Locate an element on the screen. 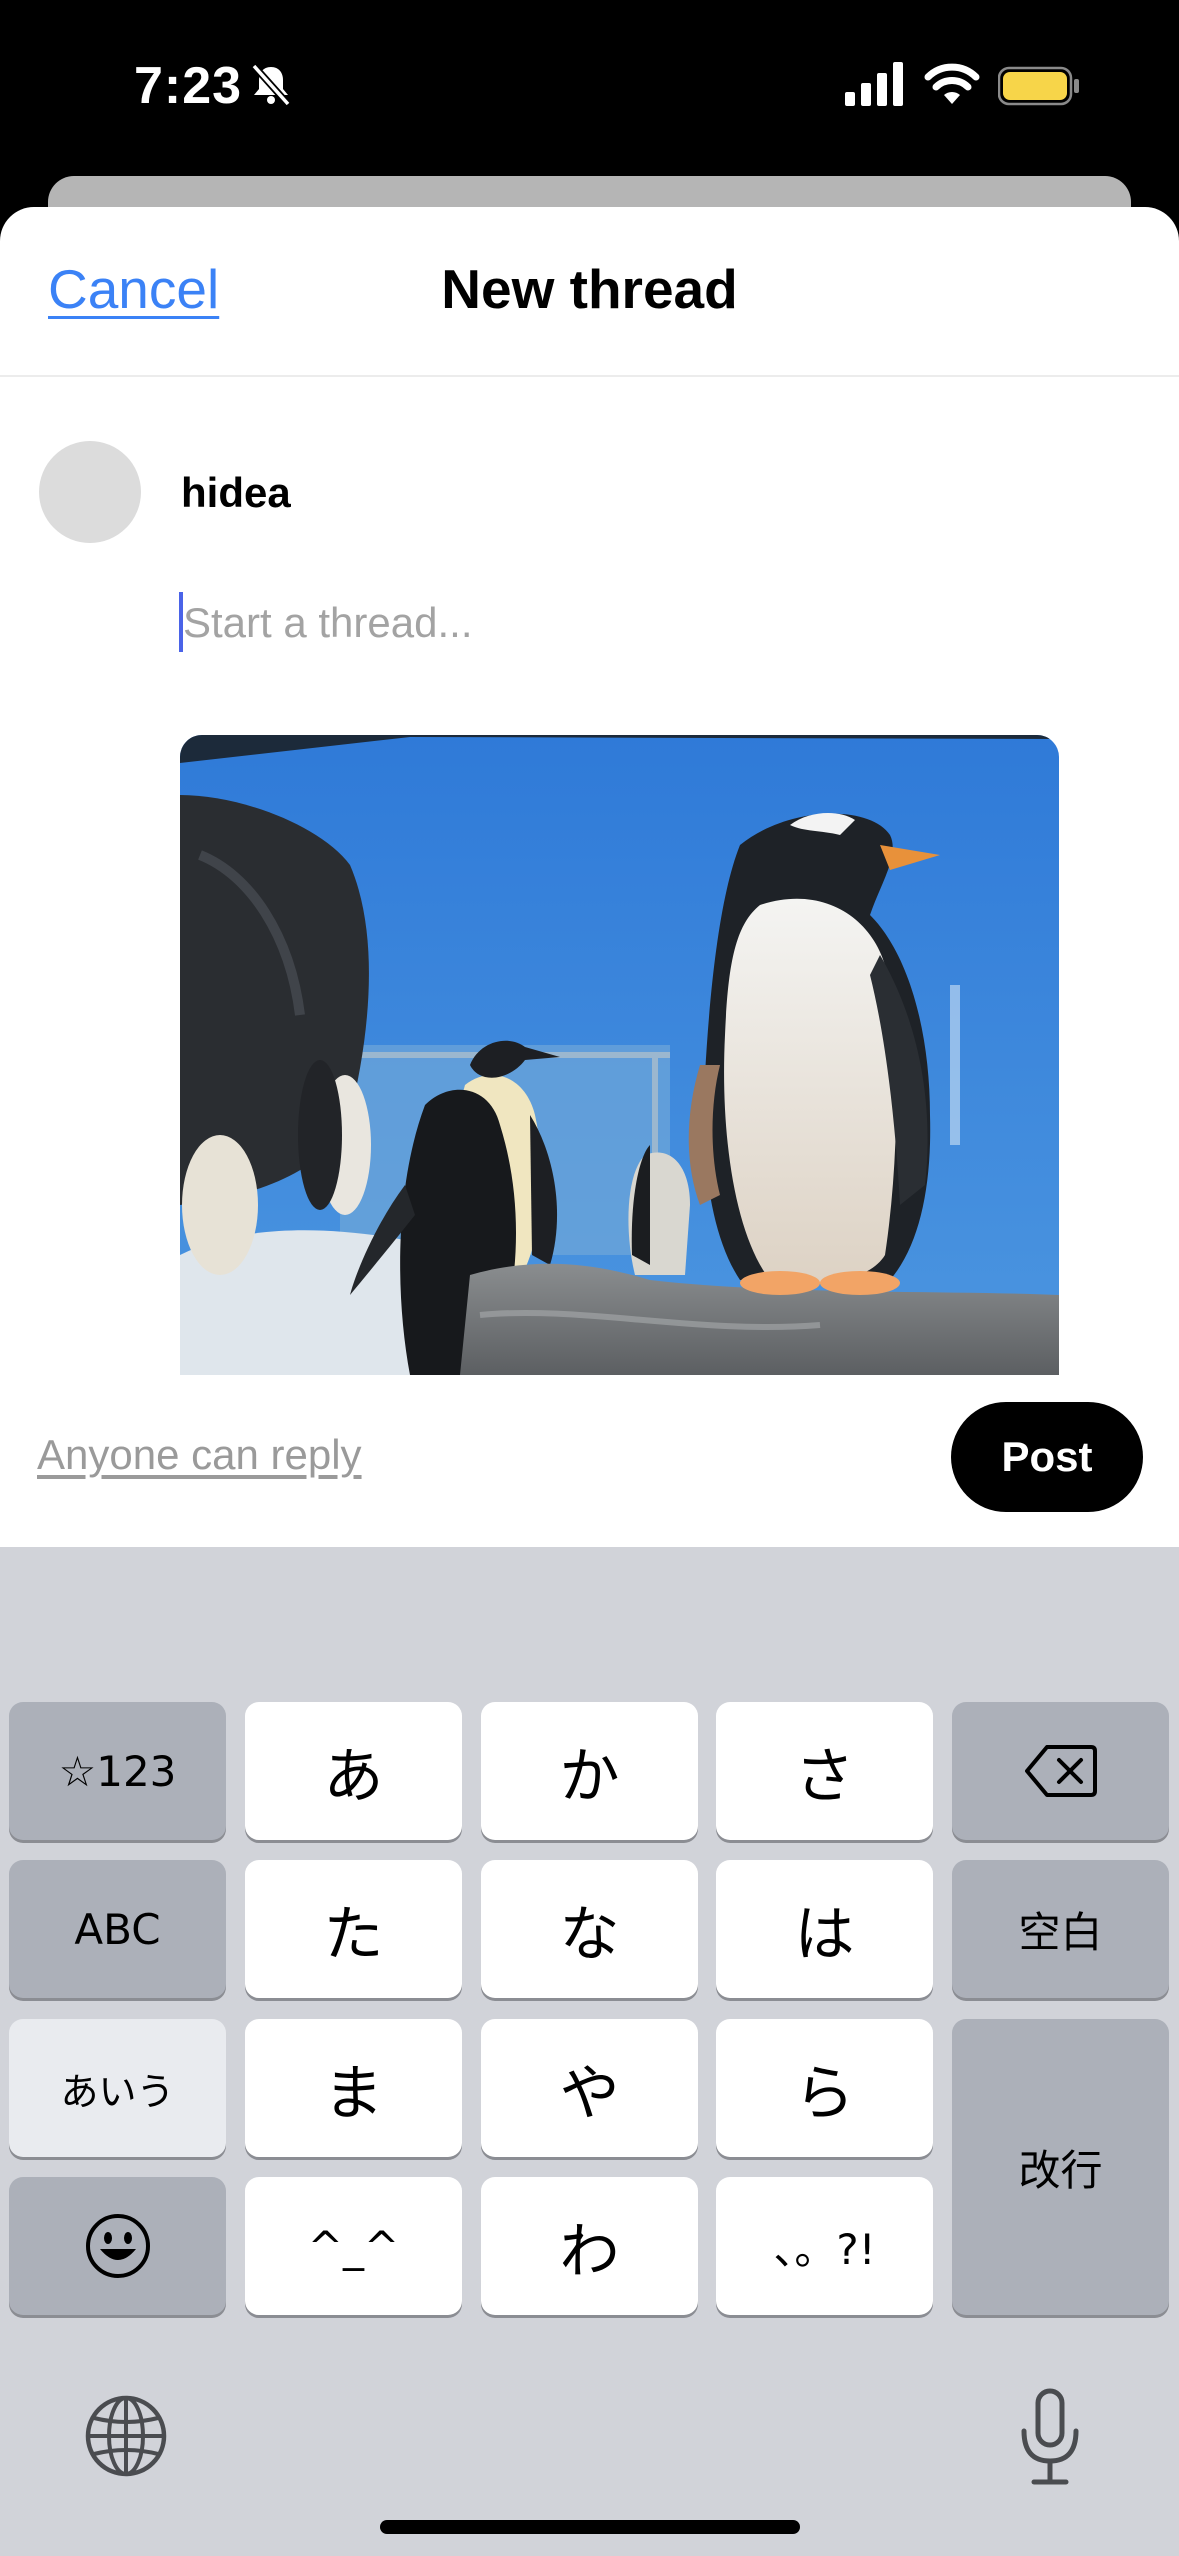  post-button: Post is located at coordinates (1047, 1457).